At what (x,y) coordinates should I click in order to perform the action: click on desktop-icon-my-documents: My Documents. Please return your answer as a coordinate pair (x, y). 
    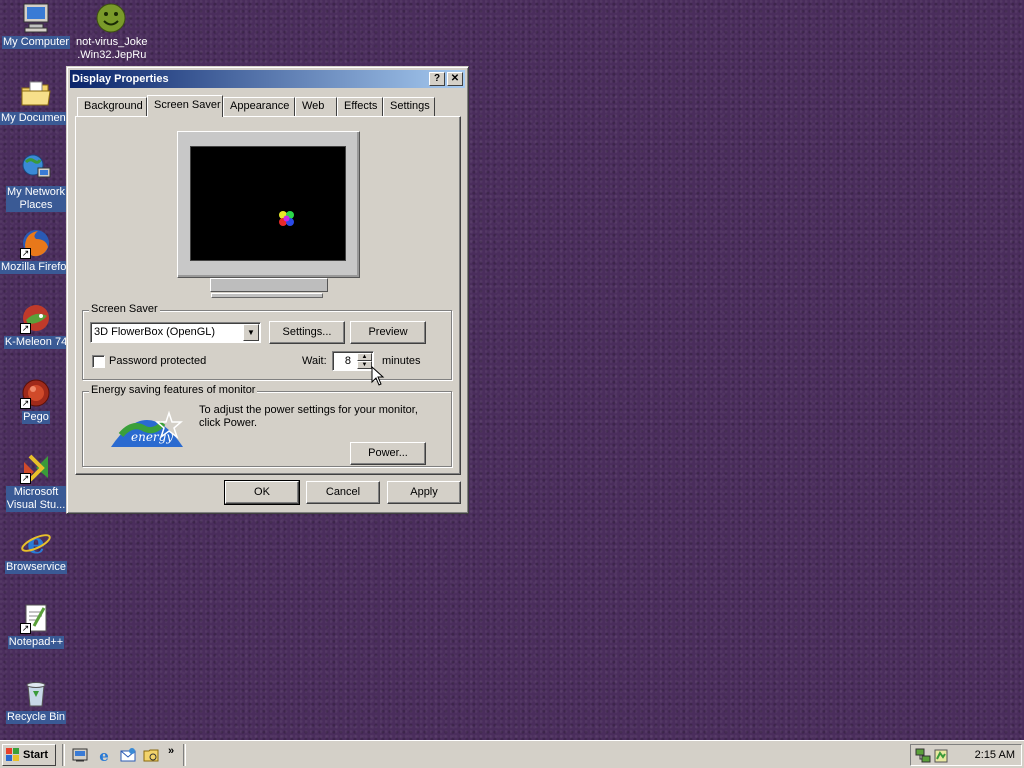
    Looking at the image, I should click on (38, 101).